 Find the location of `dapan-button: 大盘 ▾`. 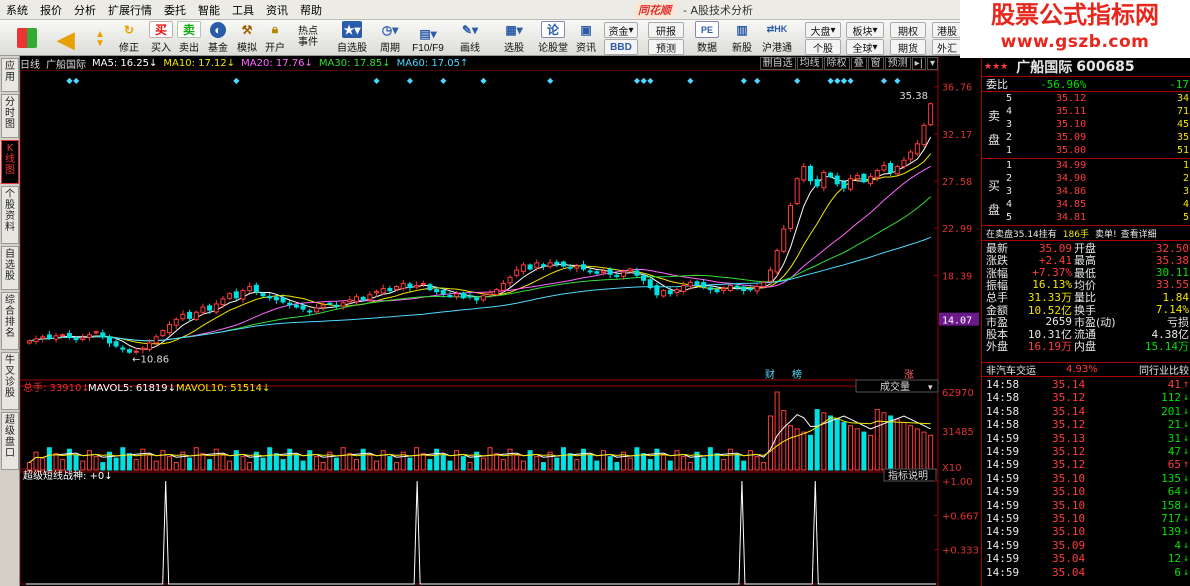

dapan-button: 大盘 ▾ is located at coordinates (823, 30).